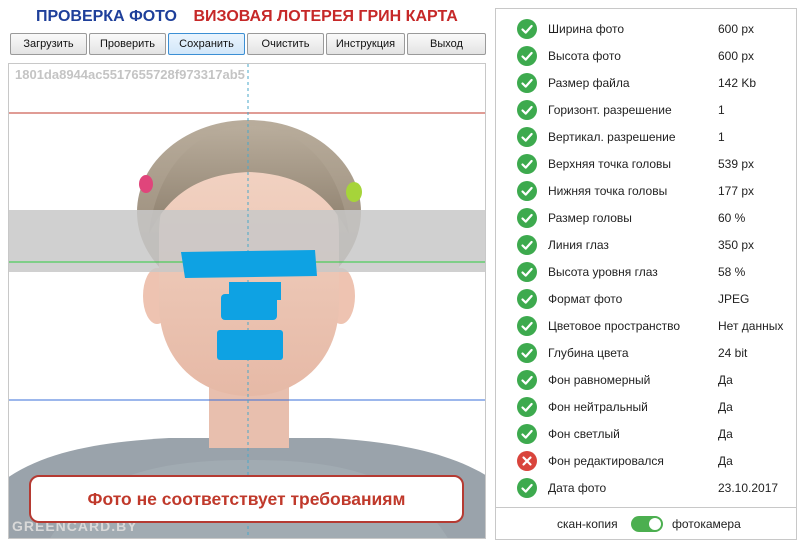  I want to click on check-label: Линия глаз, so click(578, 245).